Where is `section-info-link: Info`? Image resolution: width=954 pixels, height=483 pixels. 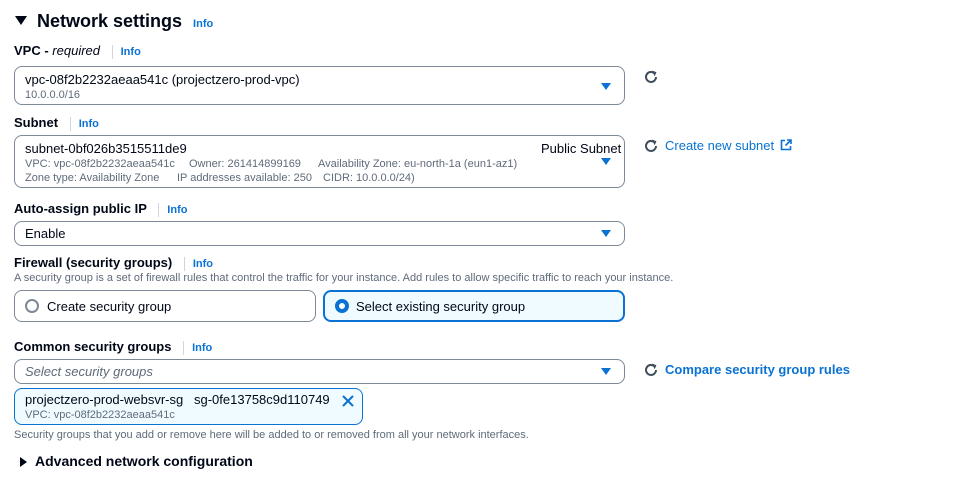 section-info-link: Info is located at coordinates (203, 24).